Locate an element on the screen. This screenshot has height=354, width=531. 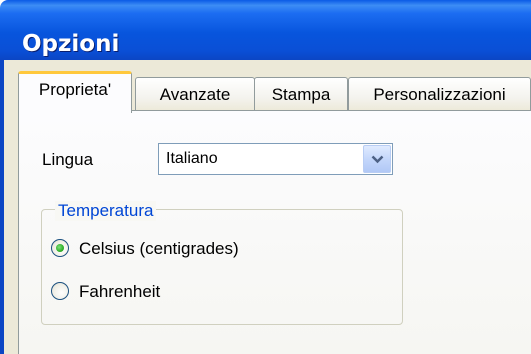
temperature-group-title: Temperatura is located at coordinates (106, 211).